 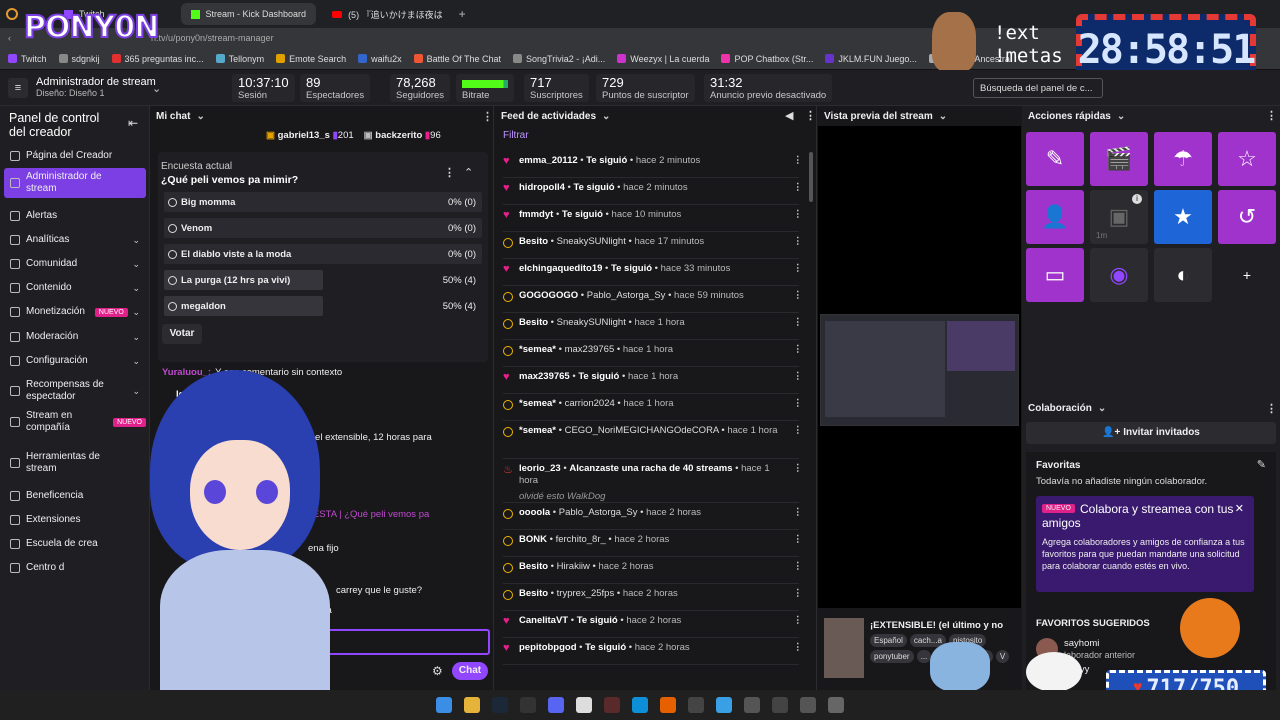 What do you see at coordinates (79, 59) in the screenshot?
I see `bookmark-item: sdgnkij` at bounding box center [79, 59].